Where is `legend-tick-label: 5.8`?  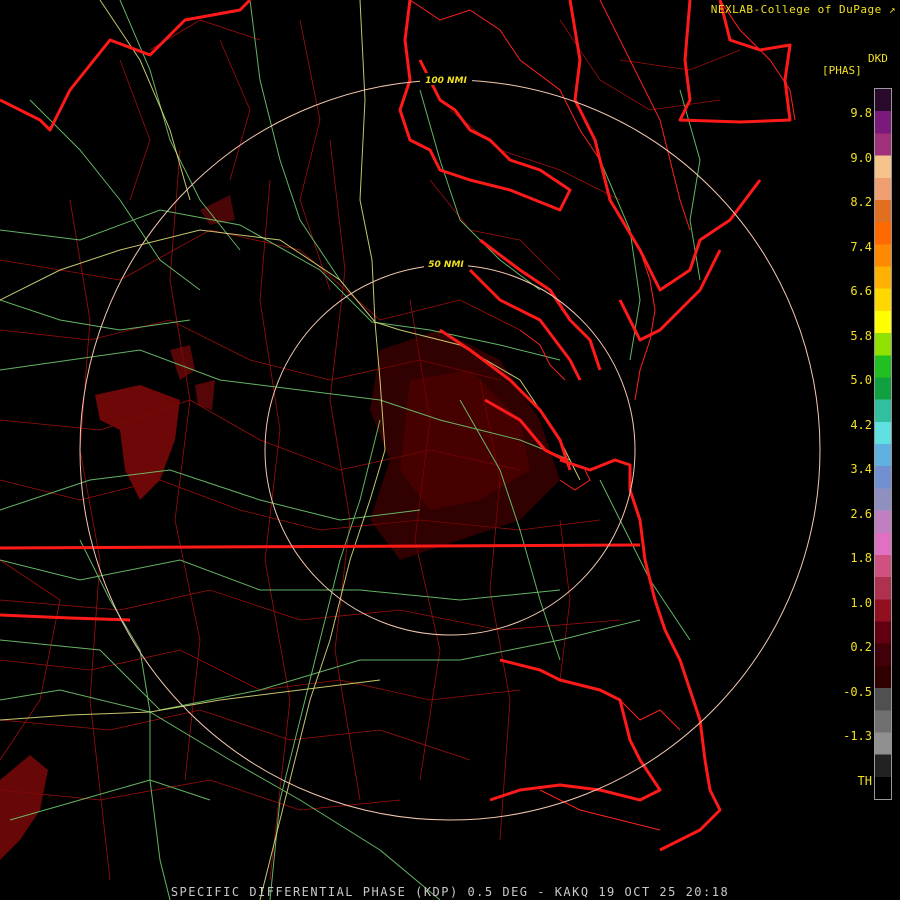
legend-tick-label: 5.8 is located at coordinates (861, 335).